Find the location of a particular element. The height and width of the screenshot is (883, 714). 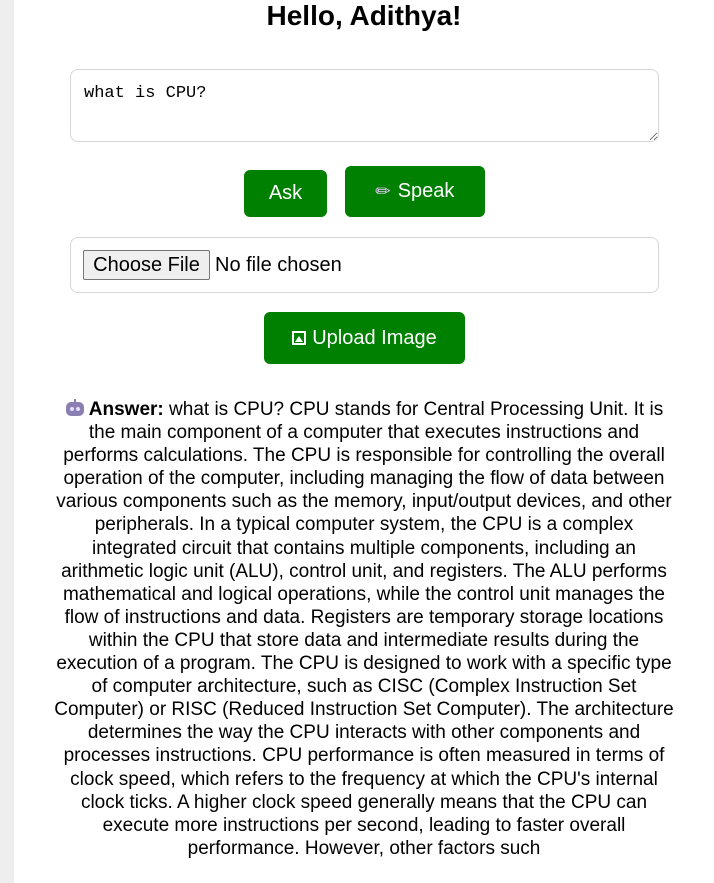

upload-image-button: Upload Image is located at coordinates (364, 338).